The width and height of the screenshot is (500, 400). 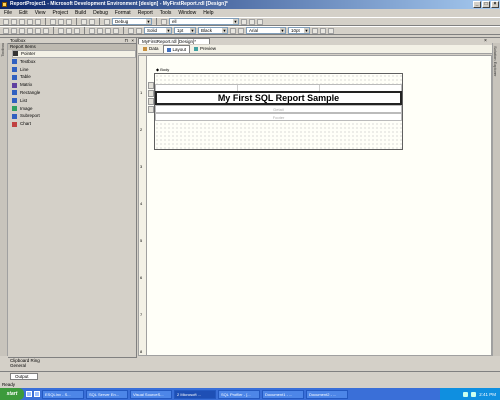 I want to click on menu-window: Window, so click(x=187, y=13).